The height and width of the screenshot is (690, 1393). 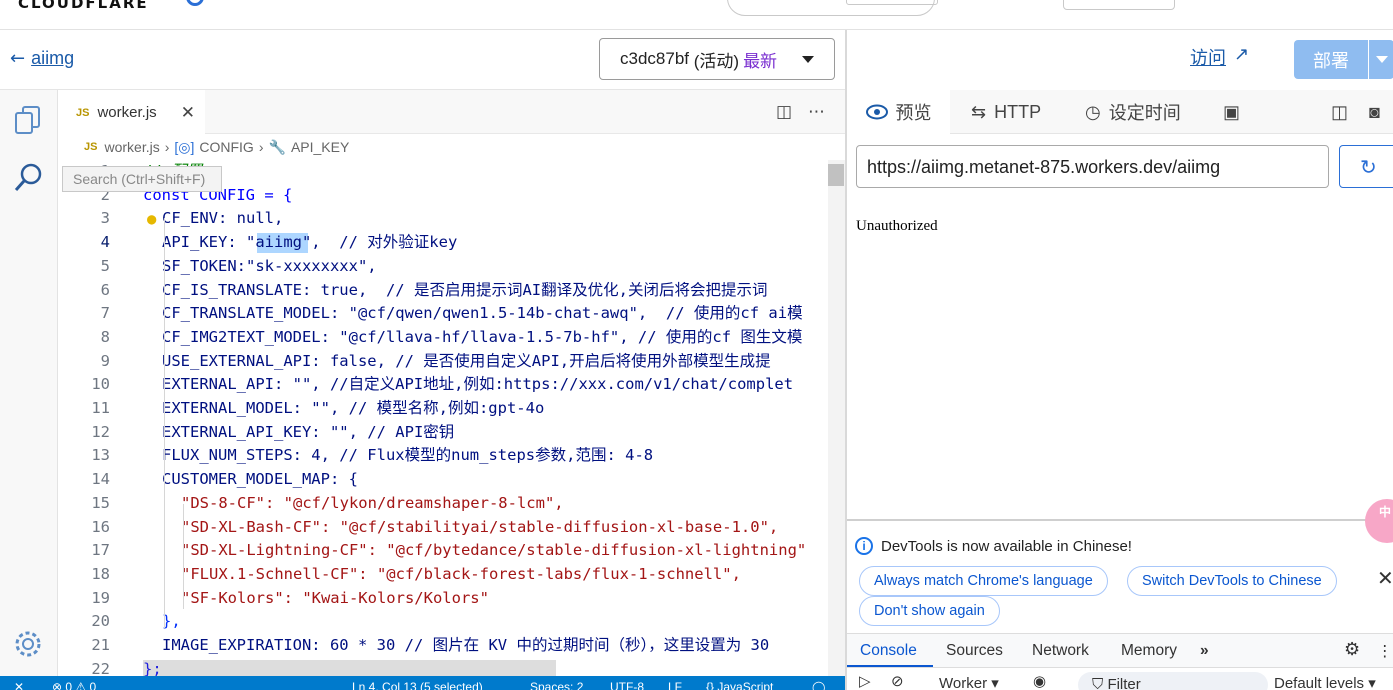 What do you see at coordinates (1368, 59) in the screenshot?
I see `deploy-separator` at bounding box center [1368, 59].